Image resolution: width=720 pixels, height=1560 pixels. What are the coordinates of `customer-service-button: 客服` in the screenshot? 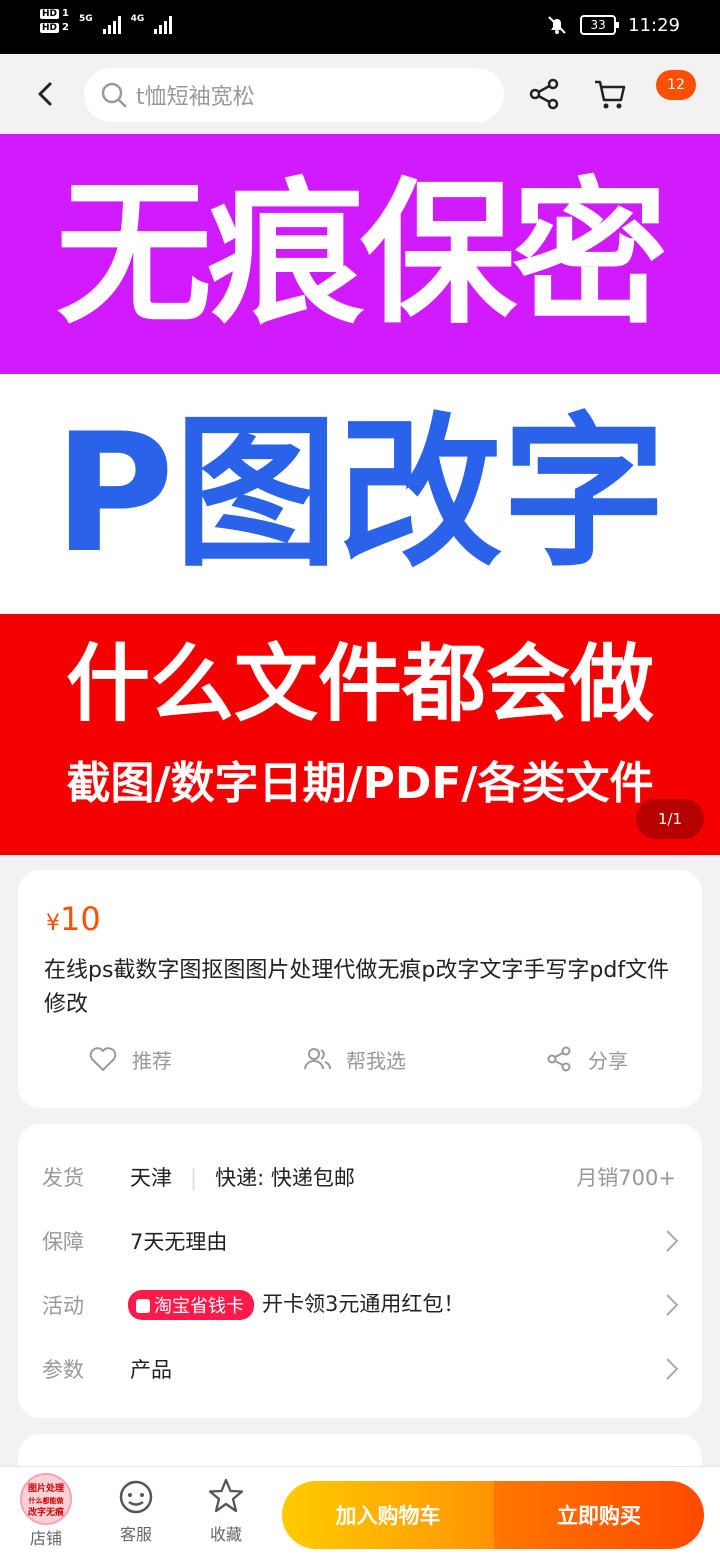 It's located at (136, 1509).